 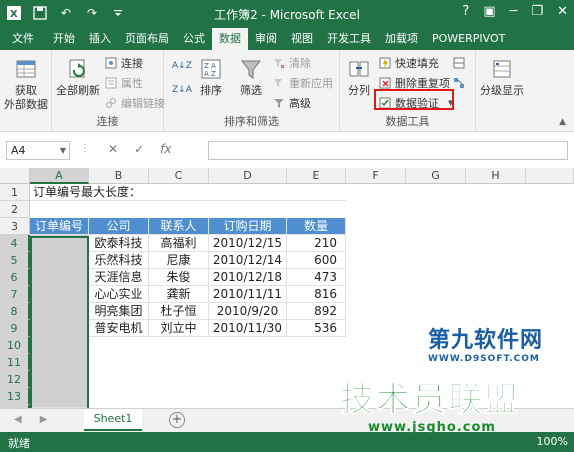 I want to click on table-cell: 乐然科技, so click(x=119, y=260).